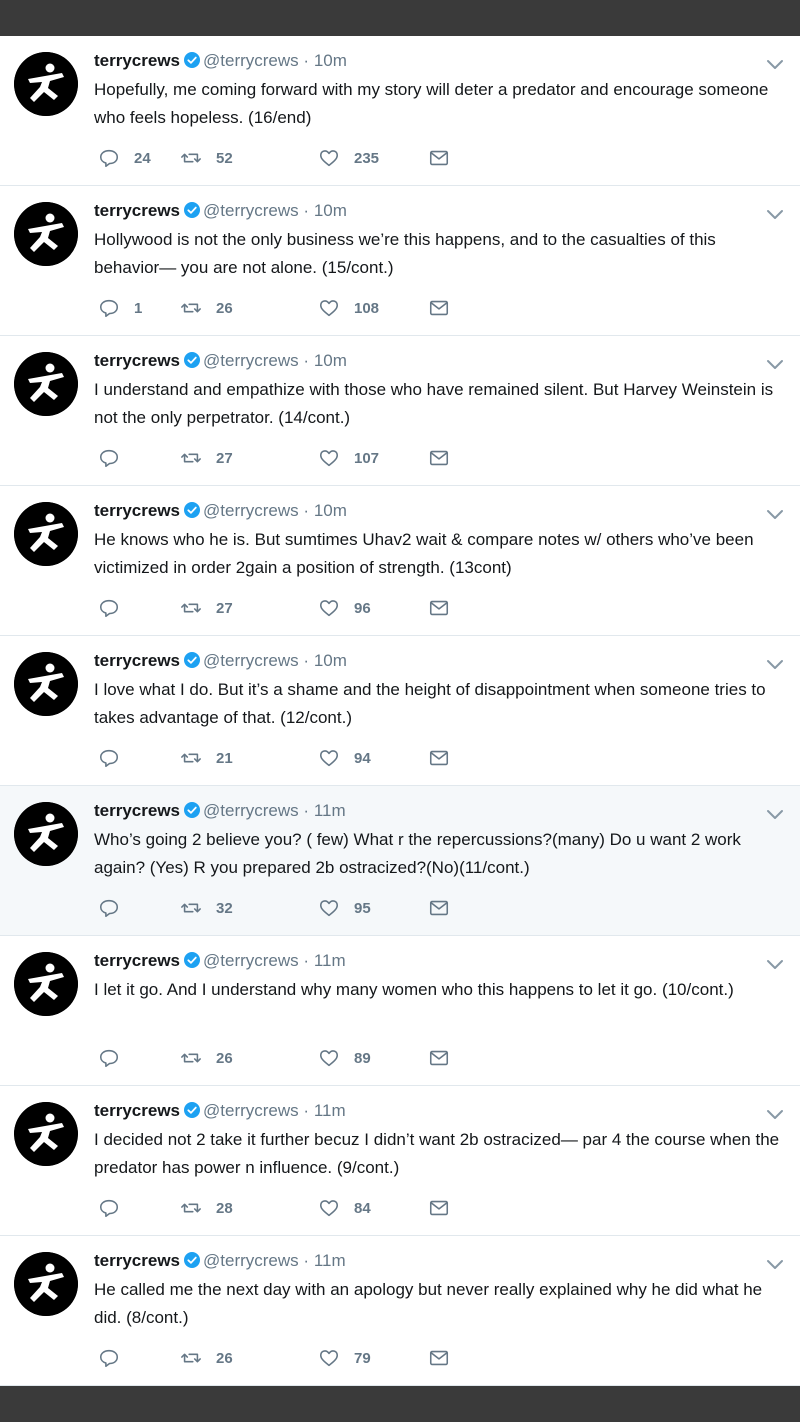 The height and width of the screenshot is (1422, 800). Describe the element at coordinates (124, 158) in the screenshot. I see `reply-button: 24` at that location.